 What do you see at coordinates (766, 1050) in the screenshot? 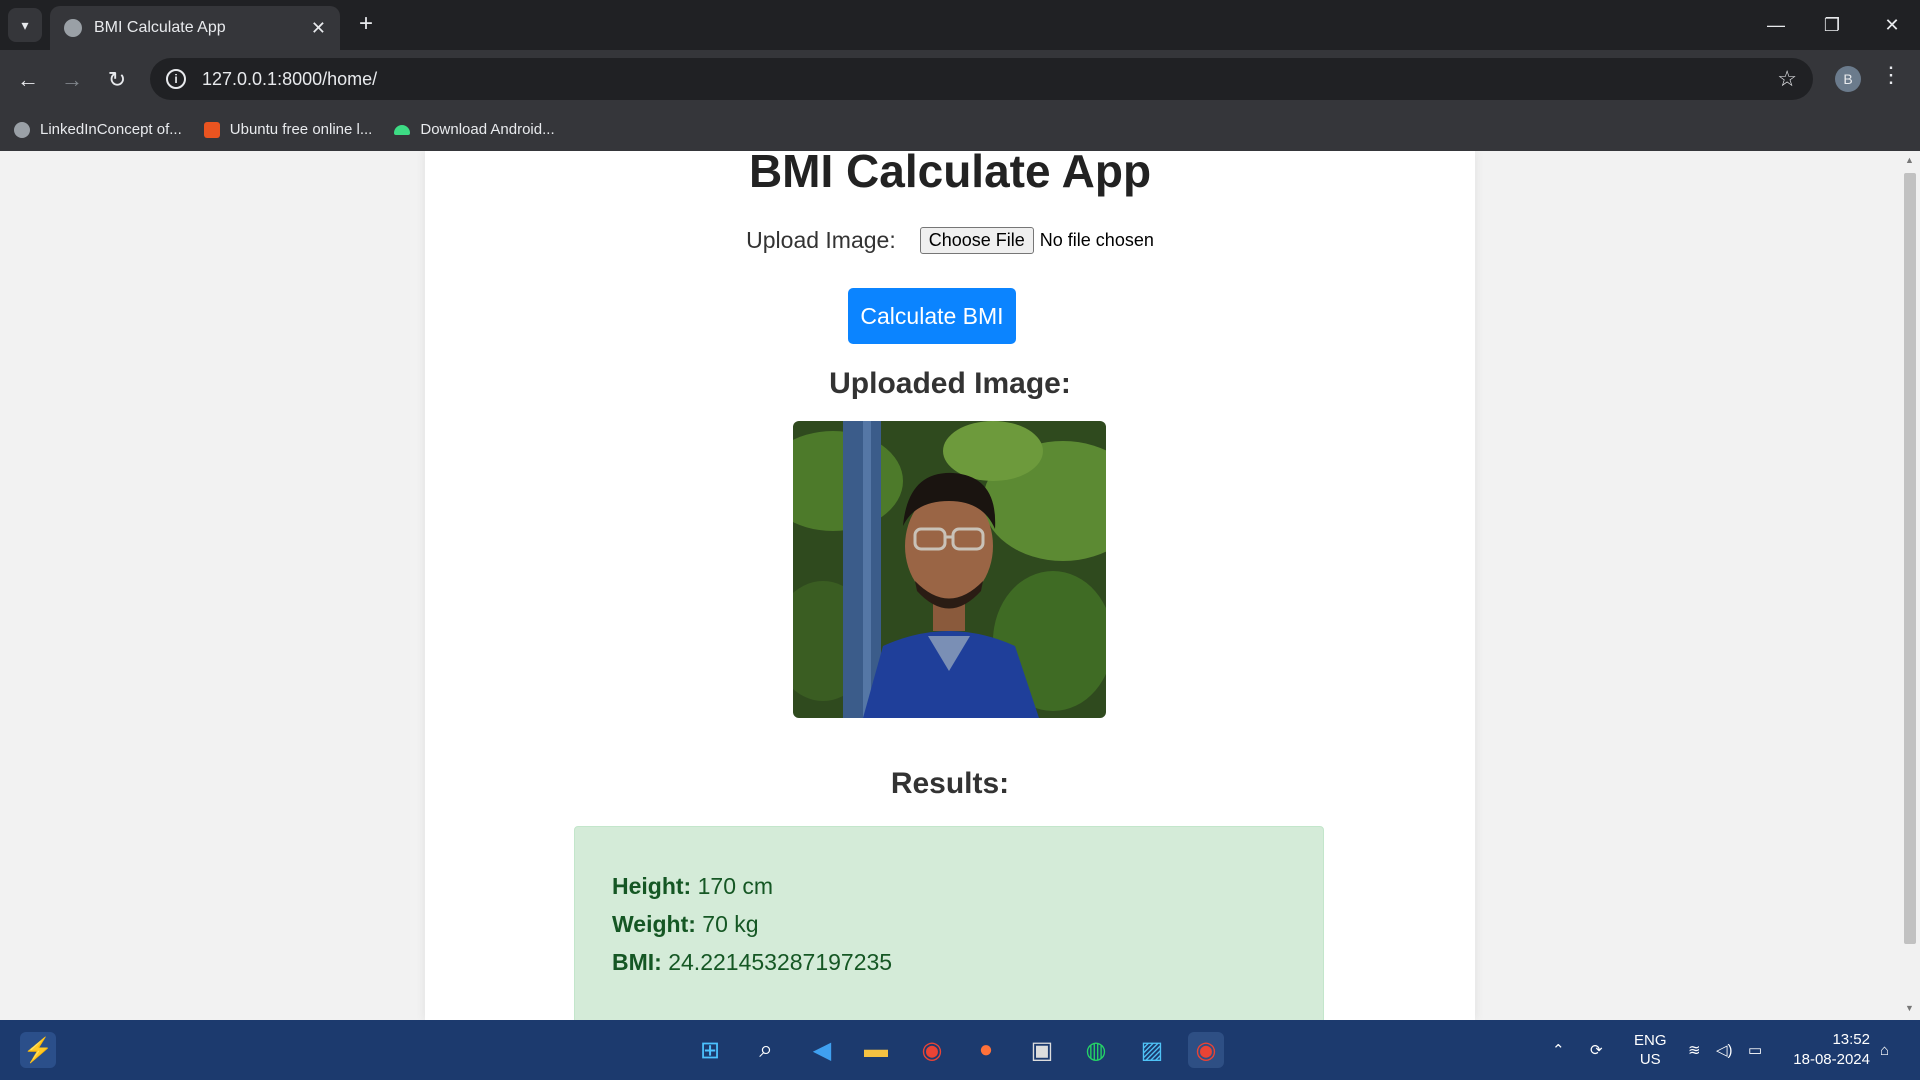
I see `search-icon: ⌕` at bounding box center [766, 1050].